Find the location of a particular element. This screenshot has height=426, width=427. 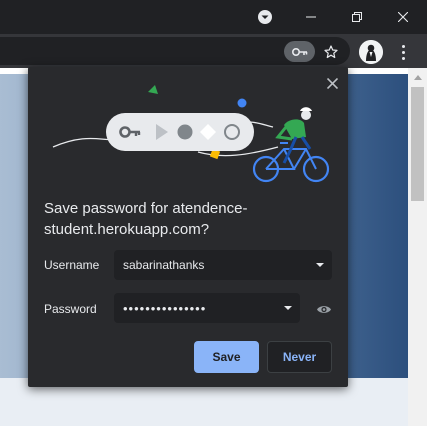

window-close-button is located at coordinates (403, 17).